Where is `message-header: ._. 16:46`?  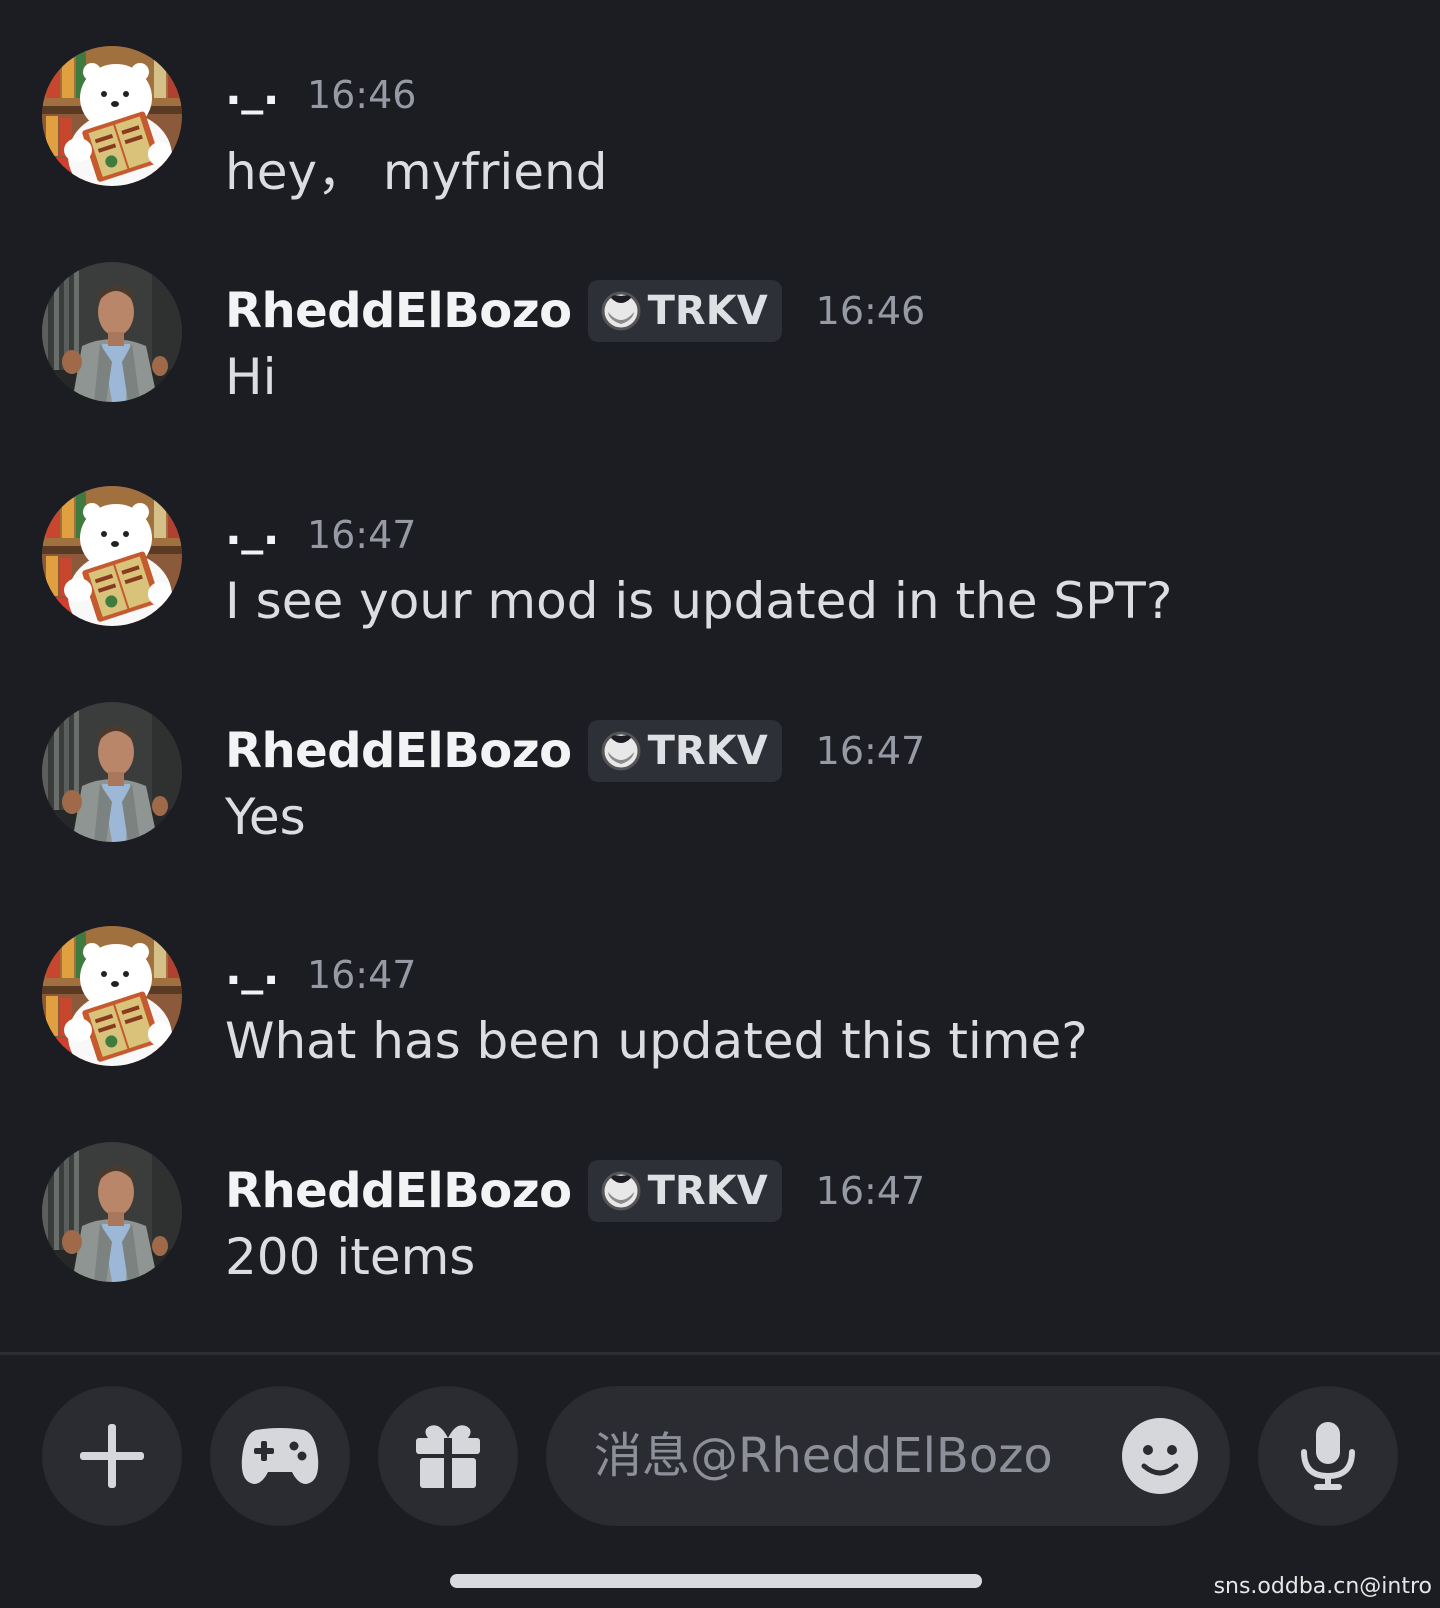
message-header: ._. 16:46 is located at coordinates (320, 95).